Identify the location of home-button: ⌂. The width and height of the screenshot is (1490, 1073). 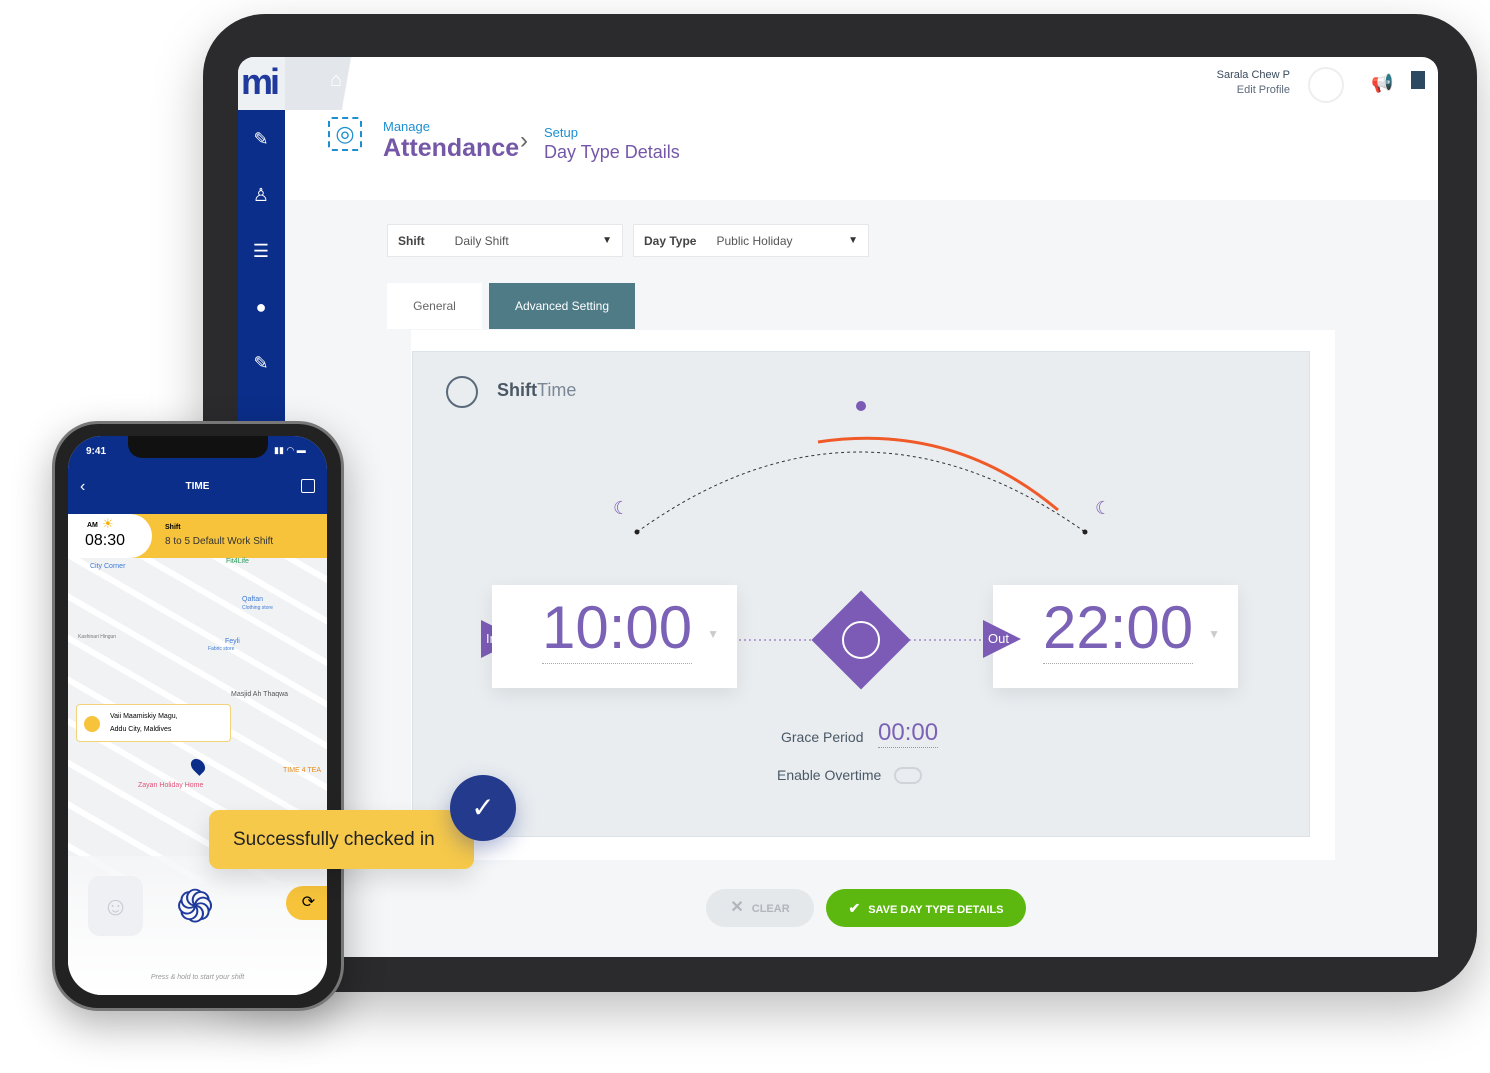
(335, 83).